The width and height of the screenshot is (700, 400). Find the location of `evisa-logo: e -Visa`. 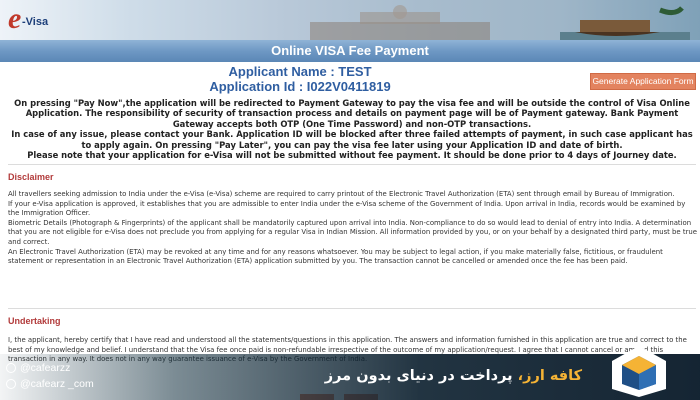

evisa-logo: e -Visa is located at coordinates (30, 19).